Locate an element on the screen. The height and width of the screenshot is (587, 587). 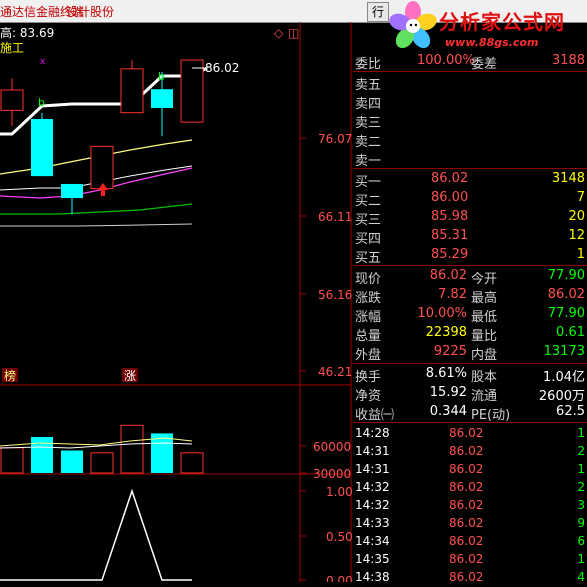
price-axis: 76.07 66.11 56.16 46.21 is located at coordinates (326, 255).